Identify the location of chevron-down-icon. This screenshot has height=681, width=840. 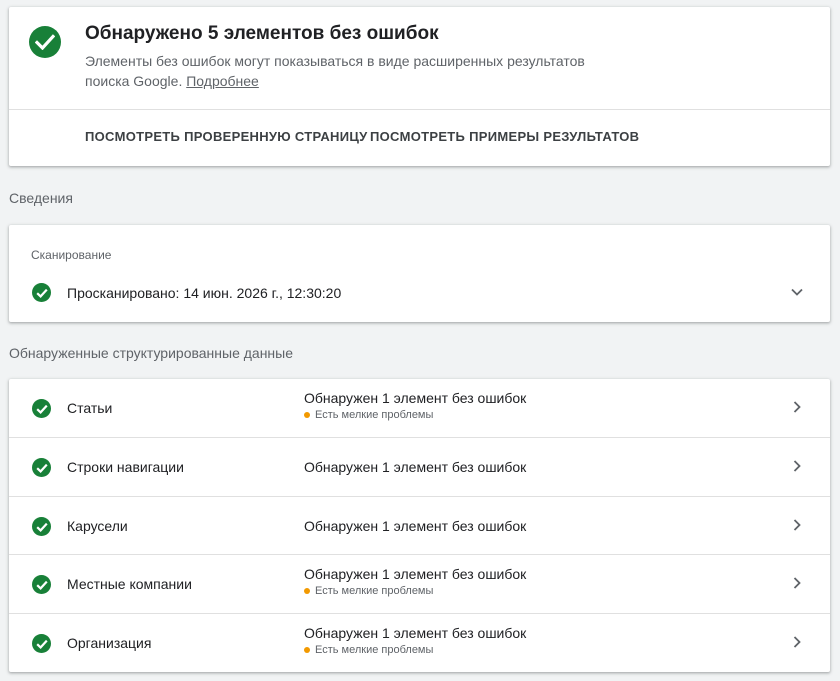
(797, 292).